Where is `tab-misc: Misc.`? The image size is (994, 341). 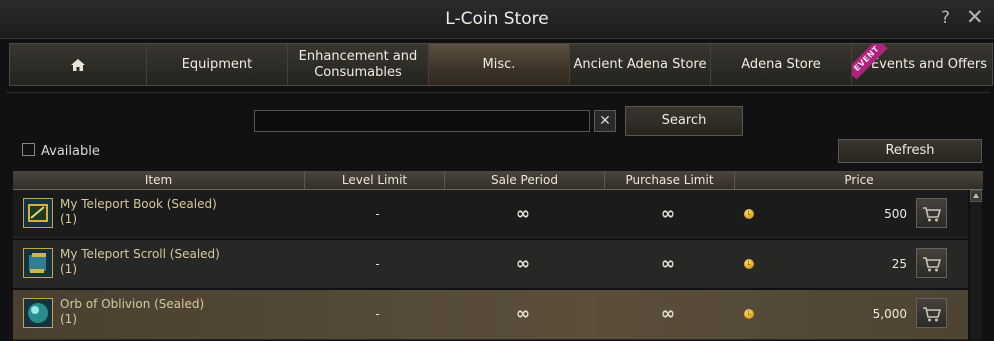
tab-misc: Misc. is located at coordinates (499, 64).